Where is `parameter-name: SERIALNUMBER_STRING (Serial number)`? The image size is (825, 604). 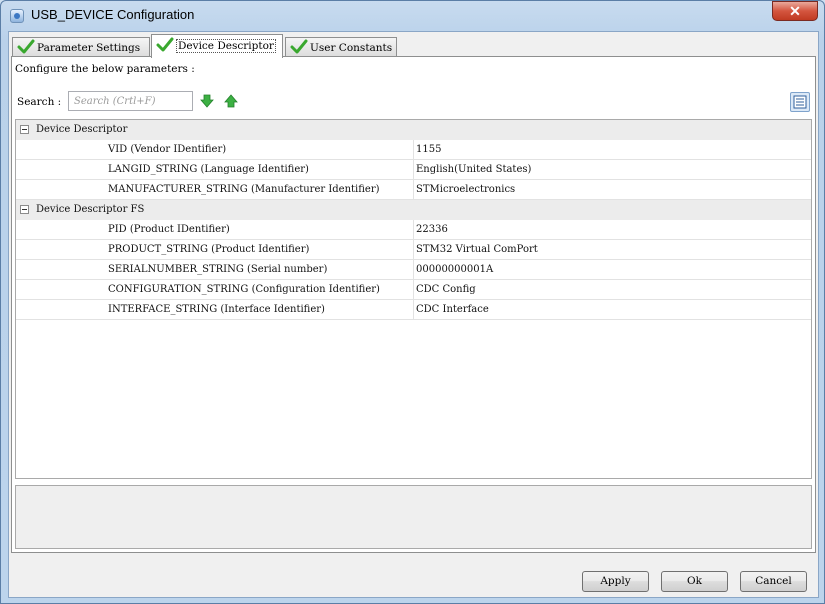 parameter-name: SERIALNUMBER_STRING (Serial number) is located at coordinates (218, 269).